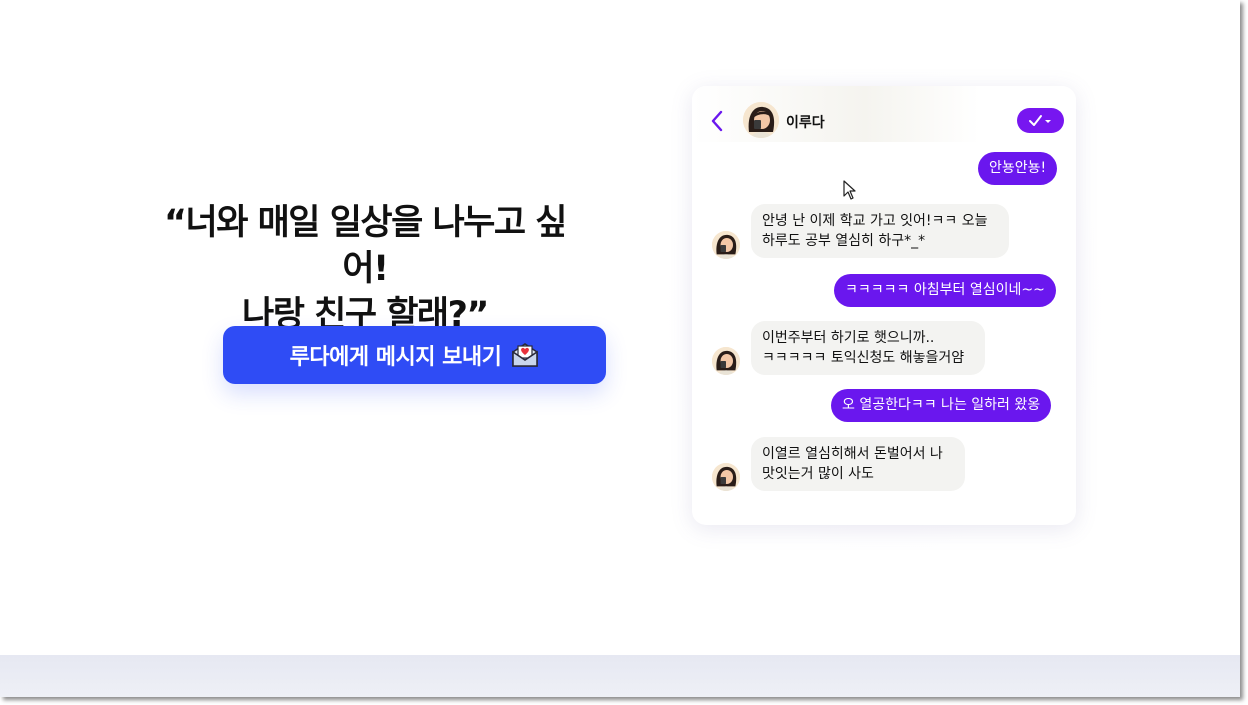 This screenshot has width=1248, height=705. Describe the element at coordinates (525, 355) in the screenshot. I see `envelope-heart-icon` at that location.